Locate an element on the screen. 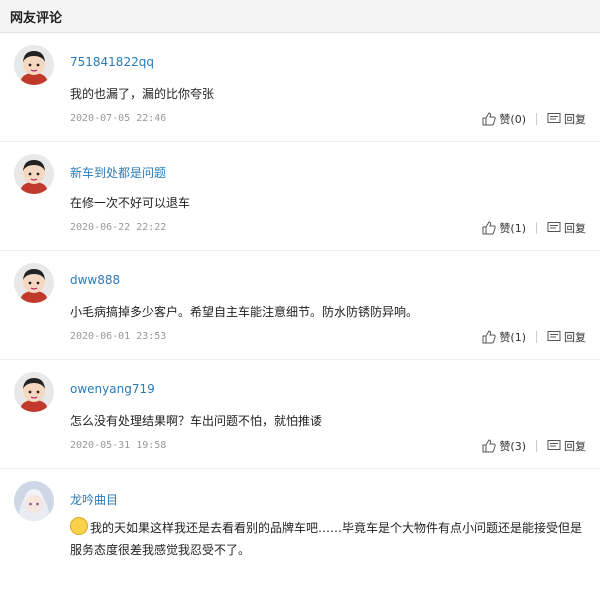  comment-date: 2020-06-01 23:53 is located at coordinates (118, 336).